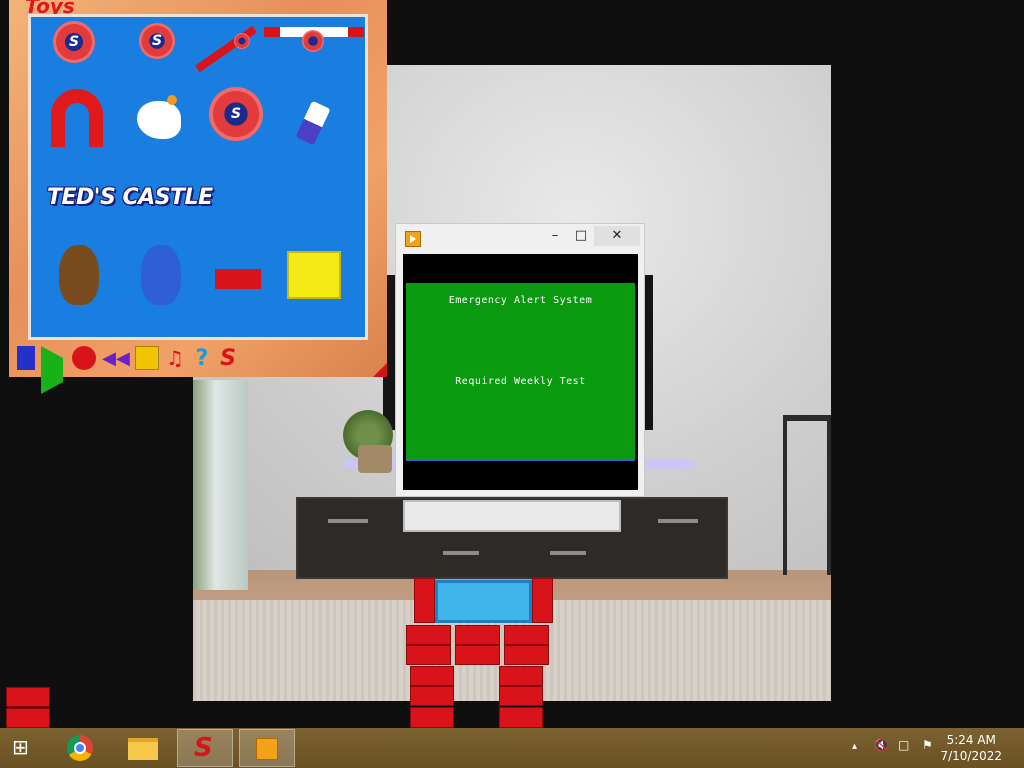 The width and height of the screenshot is (1024, 768). I want to click on goose-part, so click(159, 120).